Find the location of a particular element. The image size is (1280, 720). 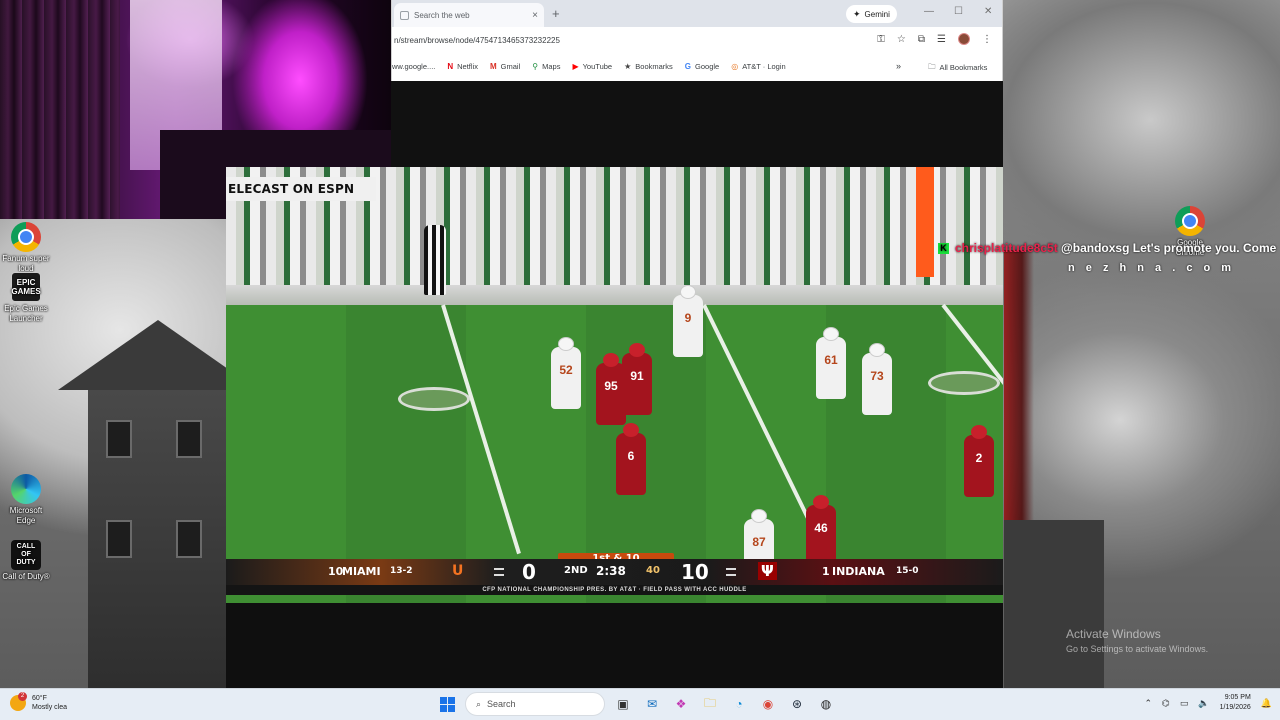

bookmark-label: Google is located at coordinates (707, 66).